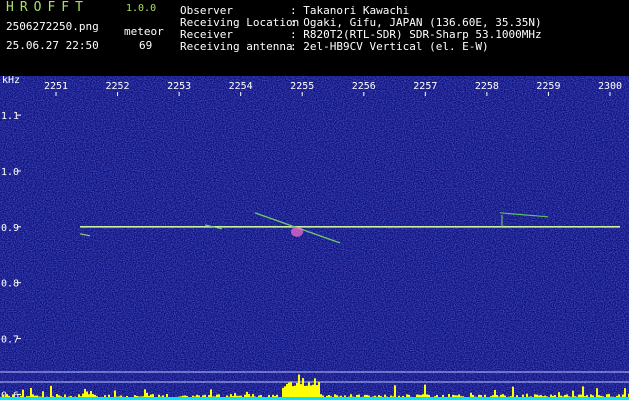  What do you see at coordinates (297, 231) in the screenshot?
I see `meteor-head-echo` at bounding box center [297, 231].